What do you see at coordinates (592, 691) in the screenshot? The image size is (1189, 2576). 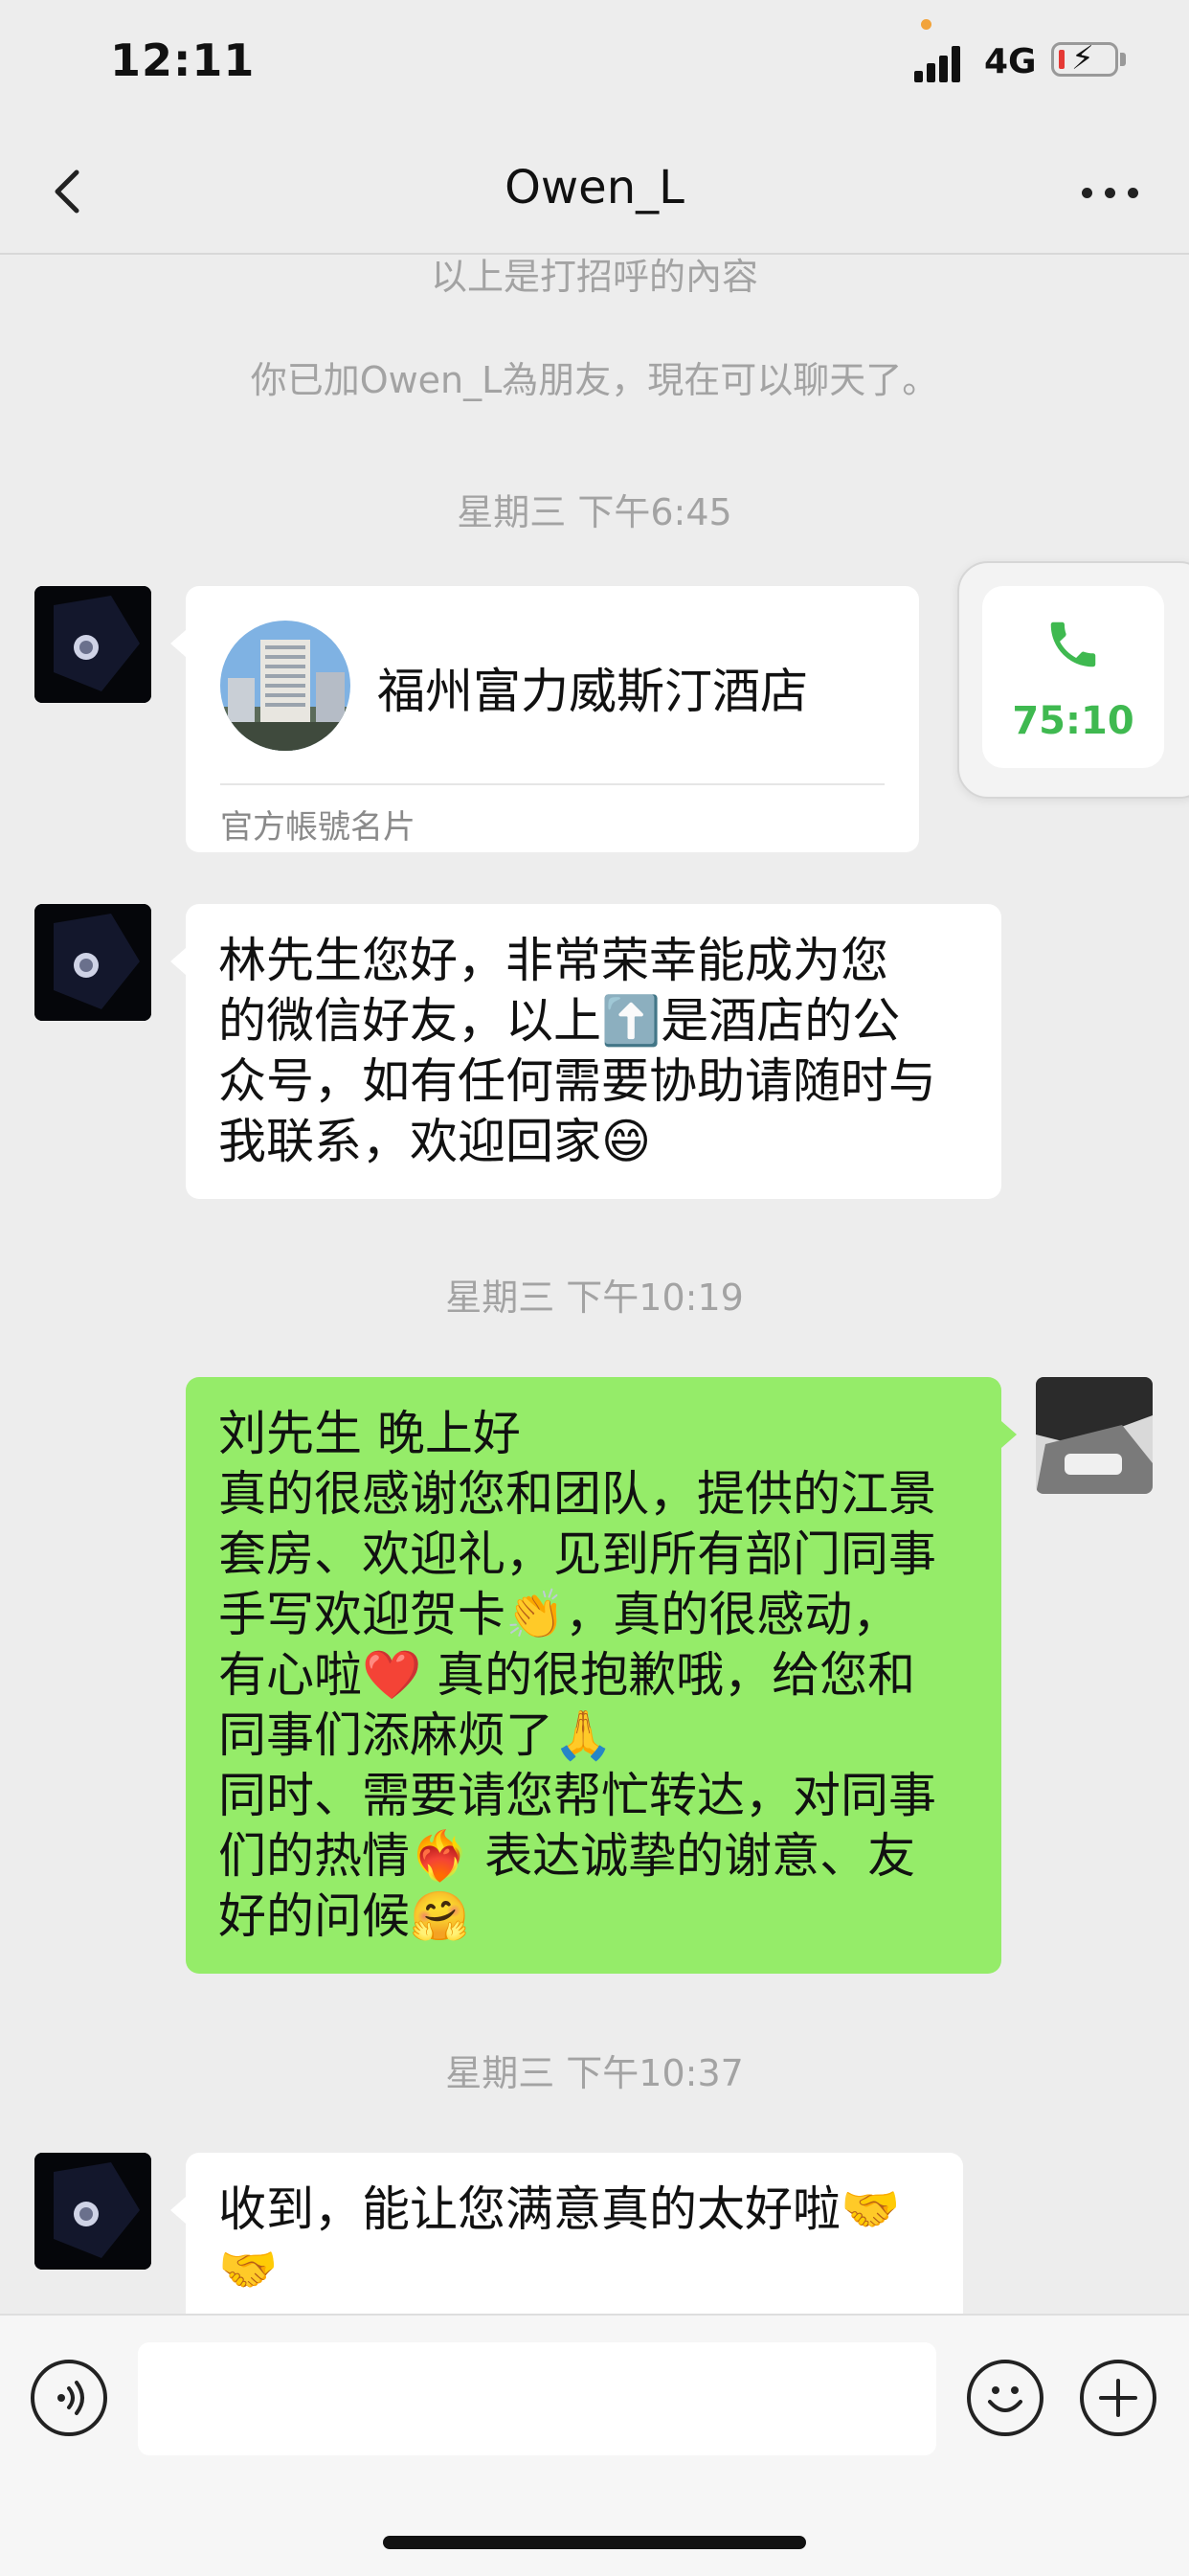 I see `card-name: 福州富力威斯汀酒店` at bounding box center [592, 691].